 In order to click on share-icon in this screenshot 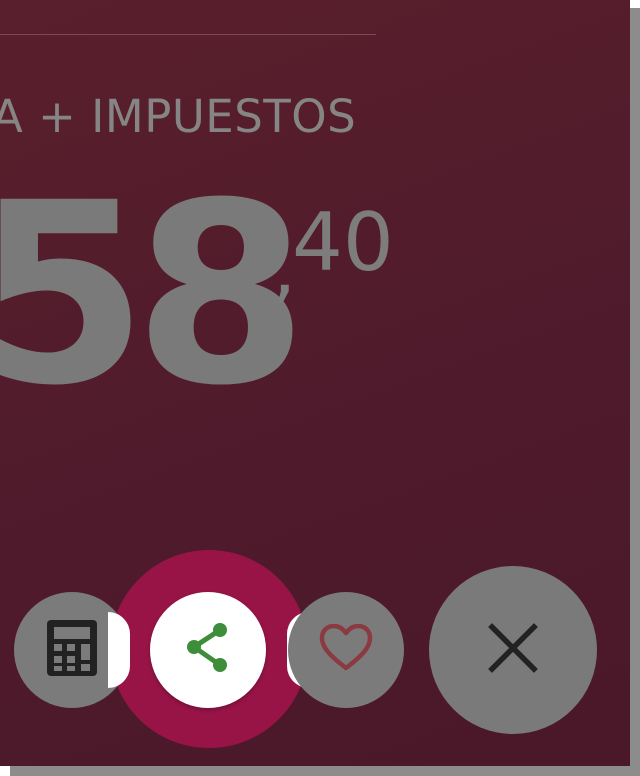, I will do `click(208, 650)`.